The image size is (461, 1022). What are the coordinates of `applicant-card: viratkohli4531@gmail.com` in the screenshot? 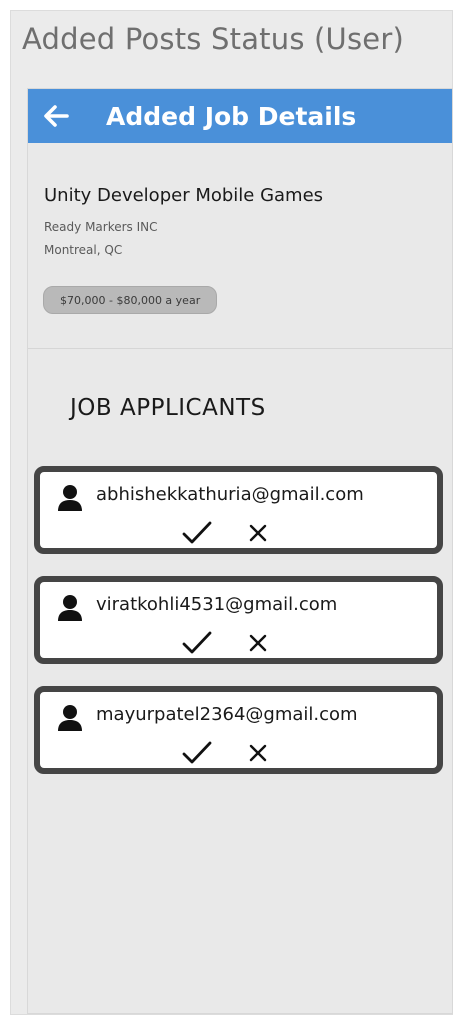 It's located at (238, 620).